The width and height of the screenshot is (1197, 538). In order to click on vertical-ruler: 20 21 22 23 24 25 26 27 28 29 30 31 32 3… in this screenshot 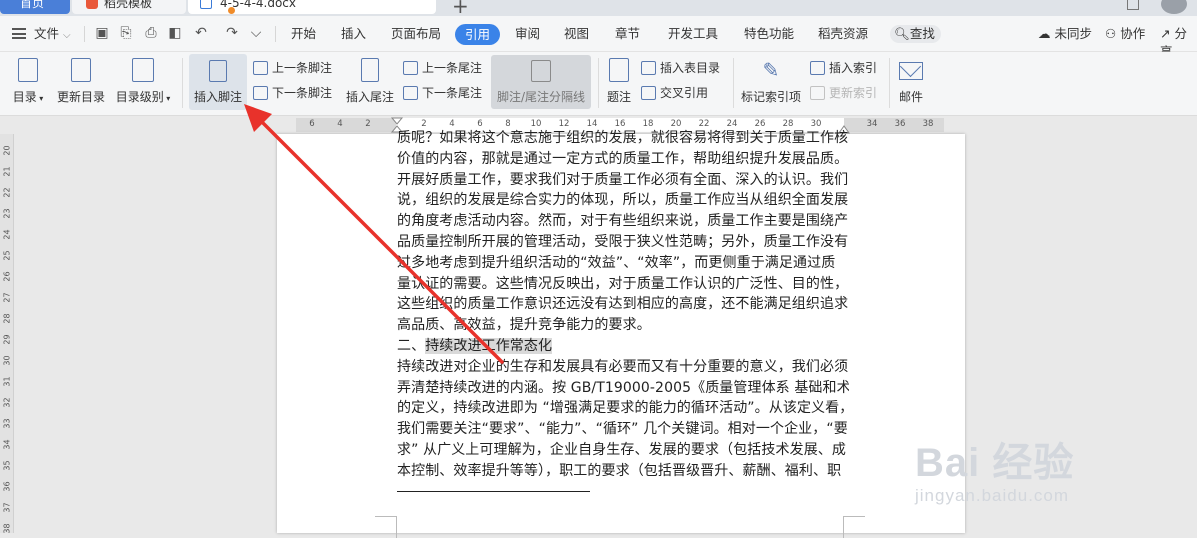, I will do `click(7, 334)`.